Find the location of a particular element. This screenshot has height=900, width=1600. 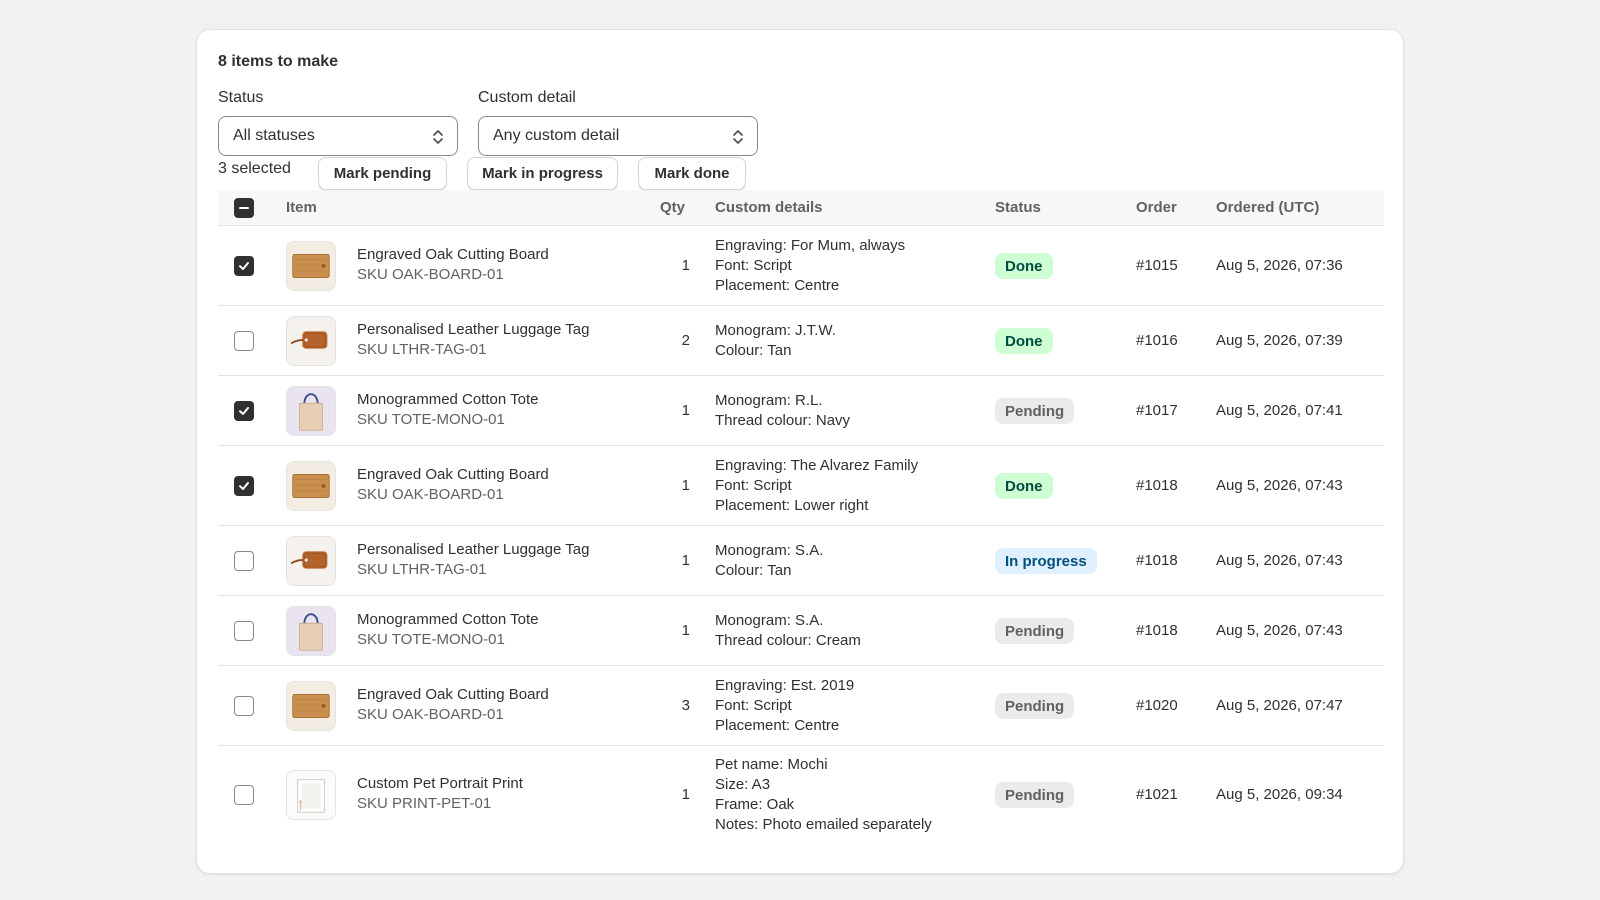

ordered-date: Aug 5, 2026, 09:34 is located at coordinates (1279, 794).